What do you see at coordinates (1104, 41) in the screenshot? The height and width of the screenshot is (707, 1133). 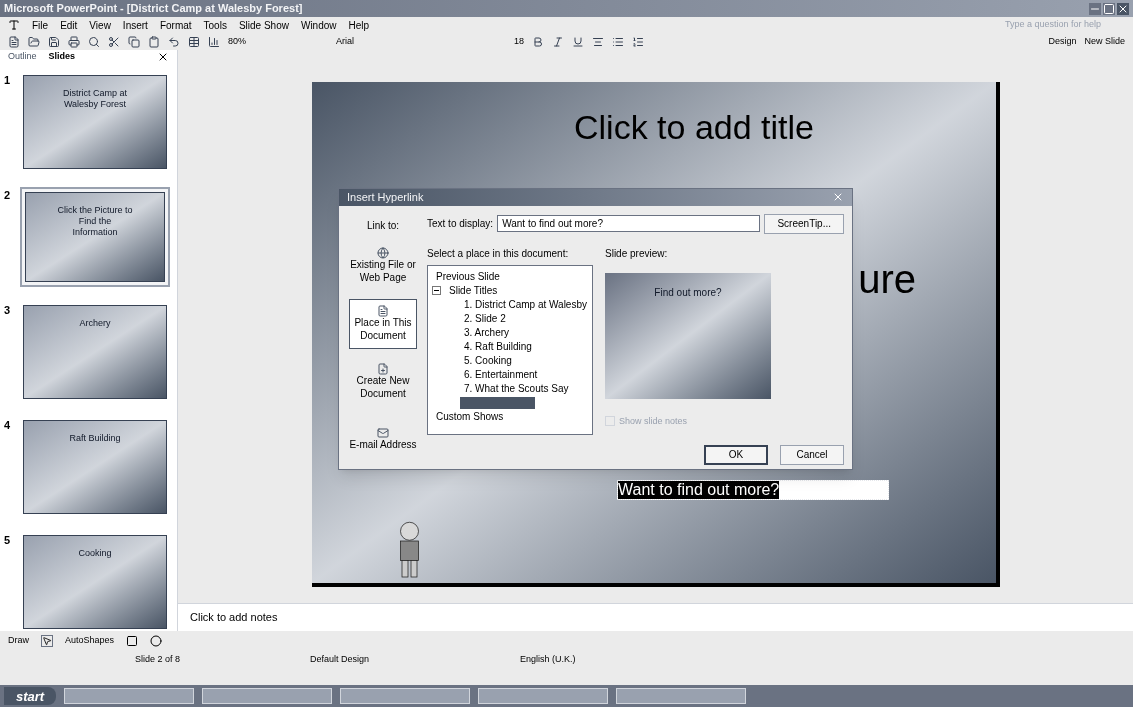 I see `new-slide-button: New Slide` at bounding box center [1104, 41].